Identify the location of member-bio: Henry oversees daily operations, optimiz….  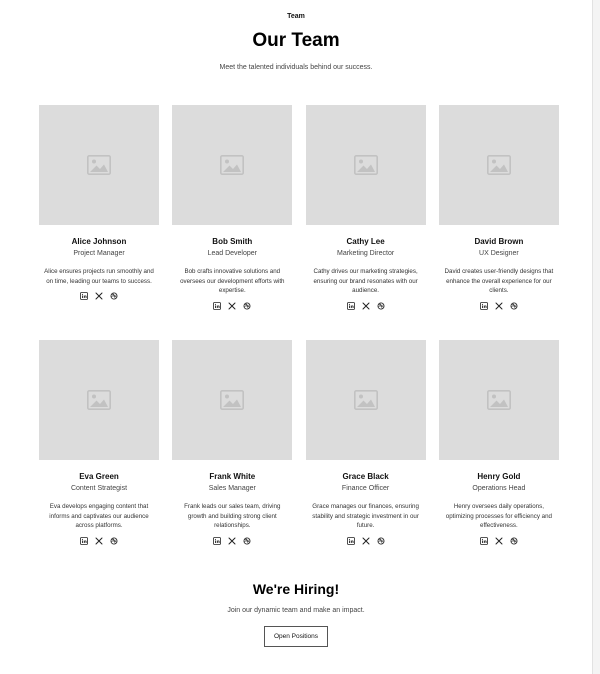
(498, 516).